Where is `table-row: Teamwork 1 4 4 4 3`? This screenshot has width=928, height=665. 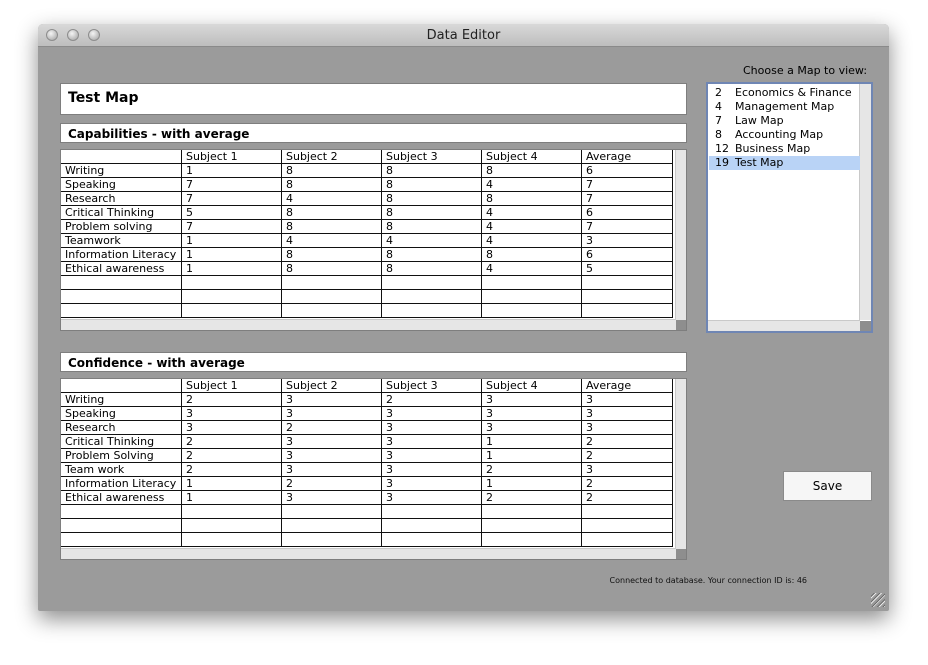 table-row: Teamwork 1 4 4 4 3 is located at coordinates (367, 241).